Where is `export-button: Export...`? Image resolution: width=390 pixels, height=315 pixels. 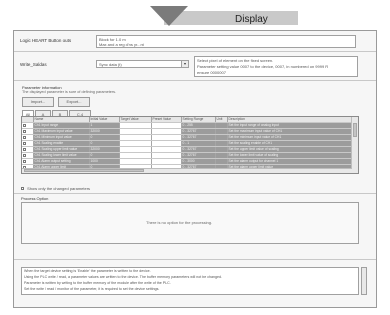
export-button: Export... is located at coordinates (74, 102).